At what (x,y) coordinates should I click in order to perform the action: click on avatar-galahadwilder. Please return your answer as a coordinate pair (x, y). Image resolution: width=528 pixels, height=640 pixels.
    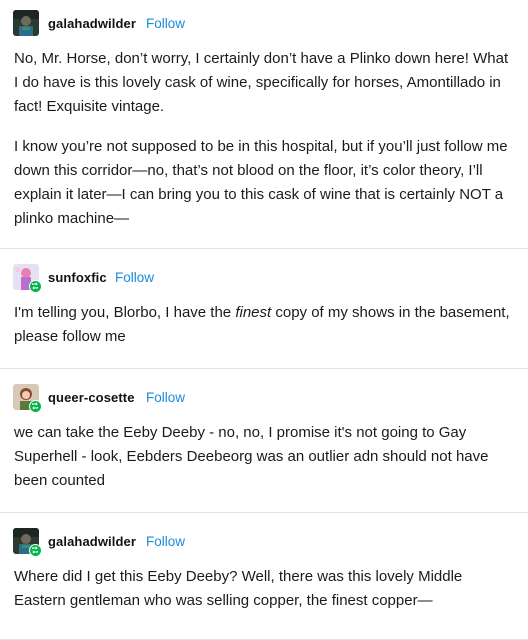
    Looking at the image, I should click on (26, 23).